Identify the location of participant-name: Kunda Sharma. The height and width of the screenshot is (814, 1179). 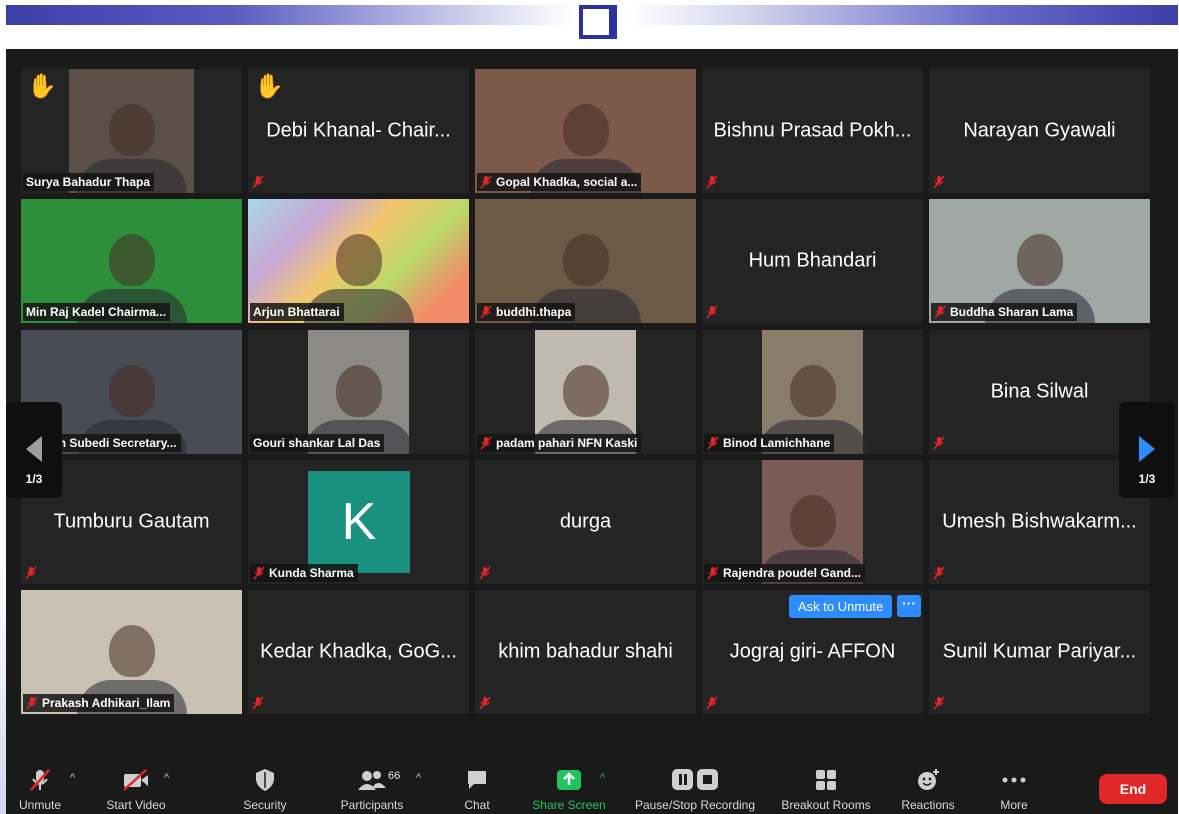
(311, 573).